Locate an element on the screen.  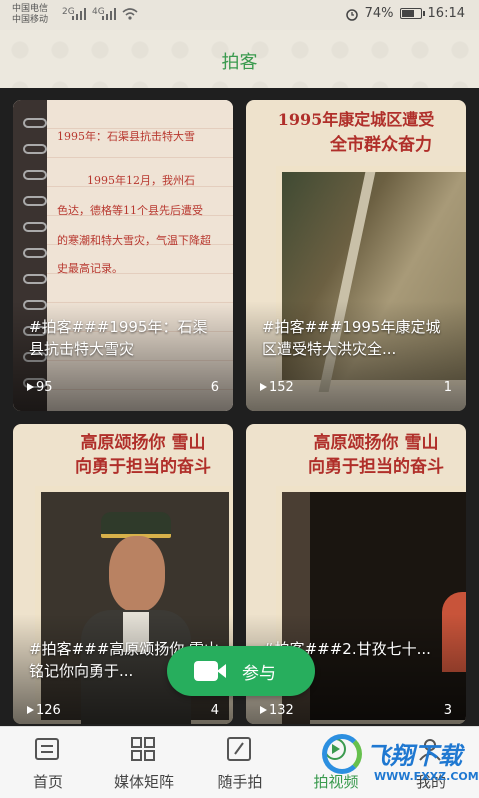
thumb-text: 色达，德格等11个县先后遭受 is located at coordinates (130, 210).